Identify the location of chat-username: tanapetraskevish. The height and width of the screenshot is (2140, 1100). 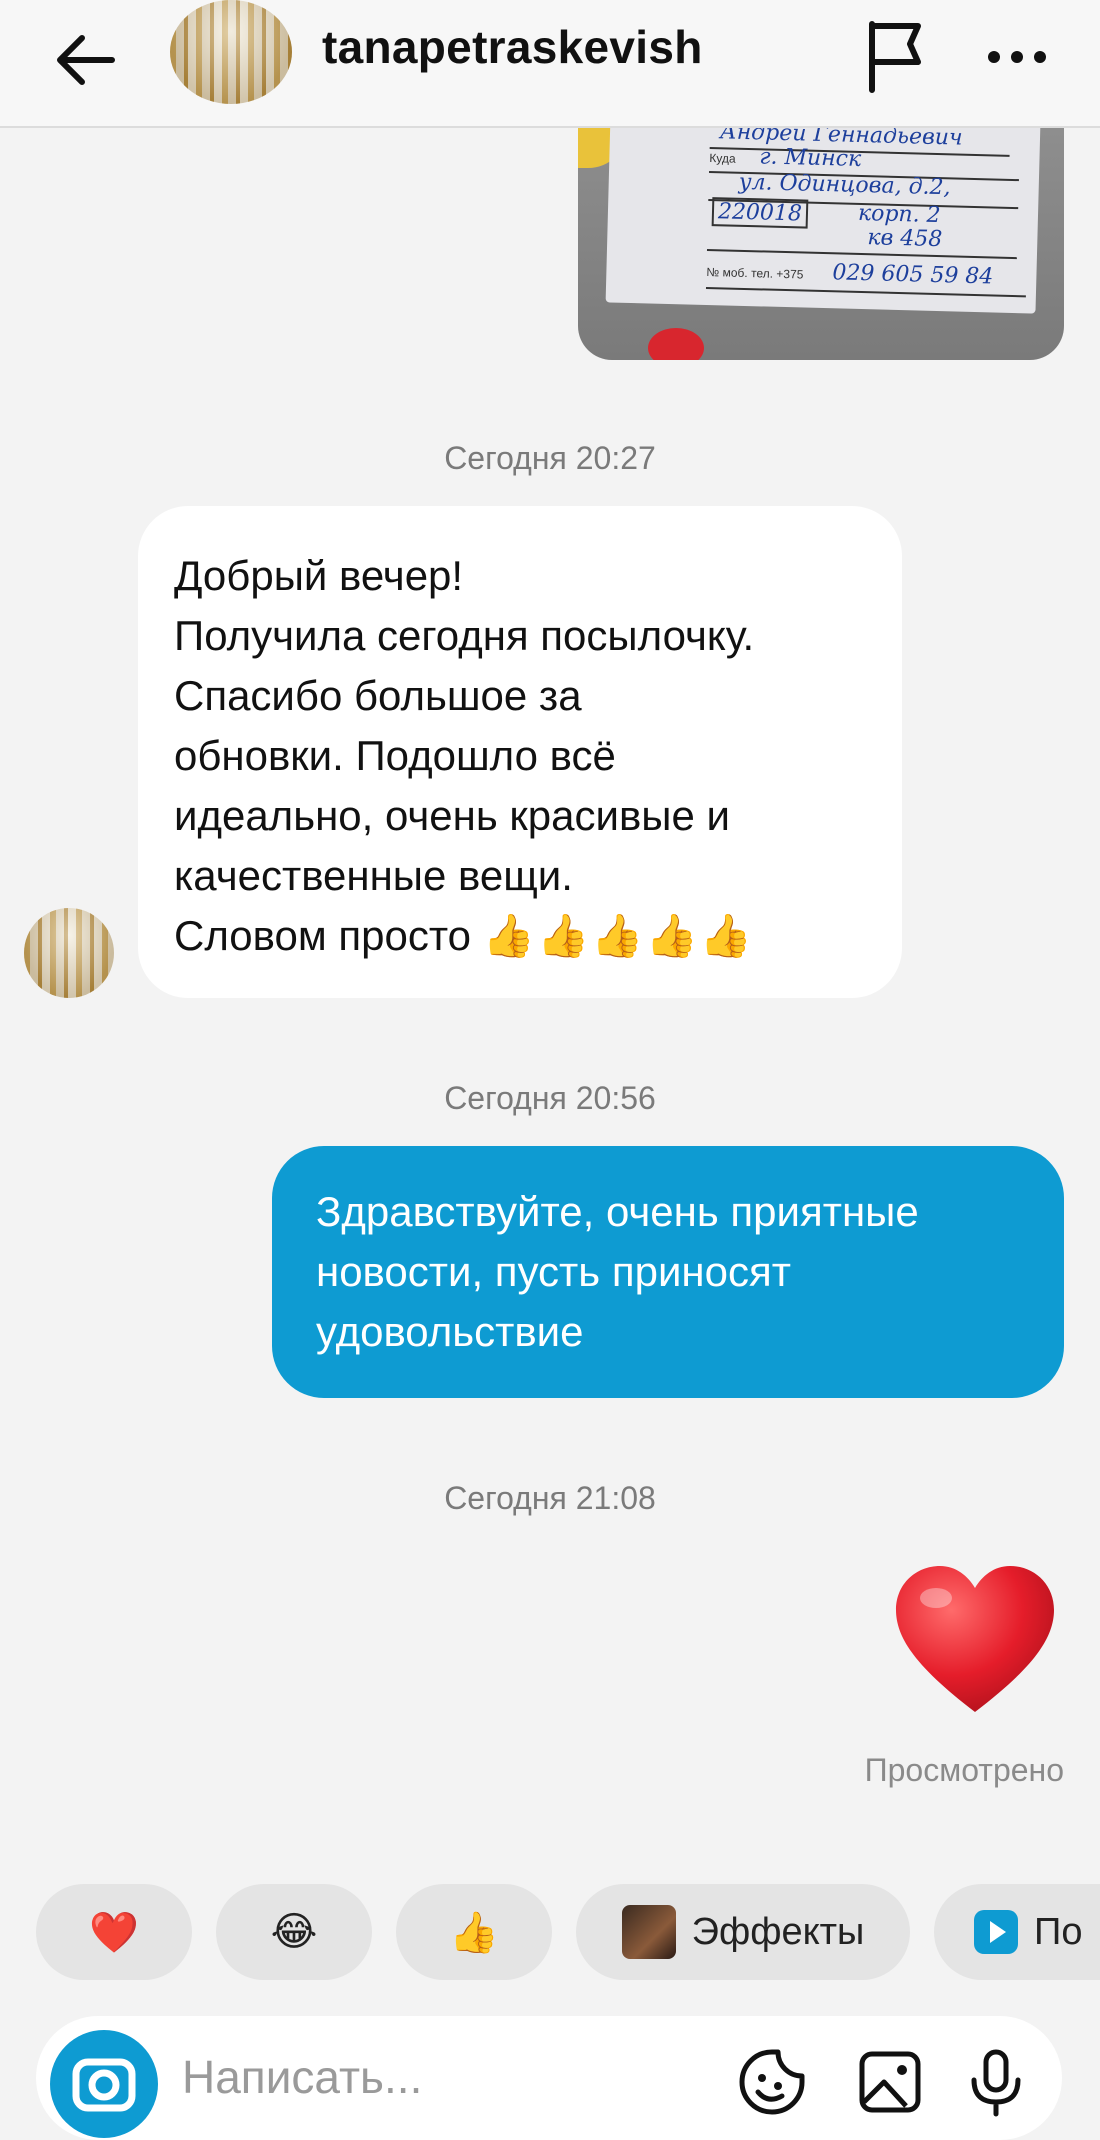
(512, 47).